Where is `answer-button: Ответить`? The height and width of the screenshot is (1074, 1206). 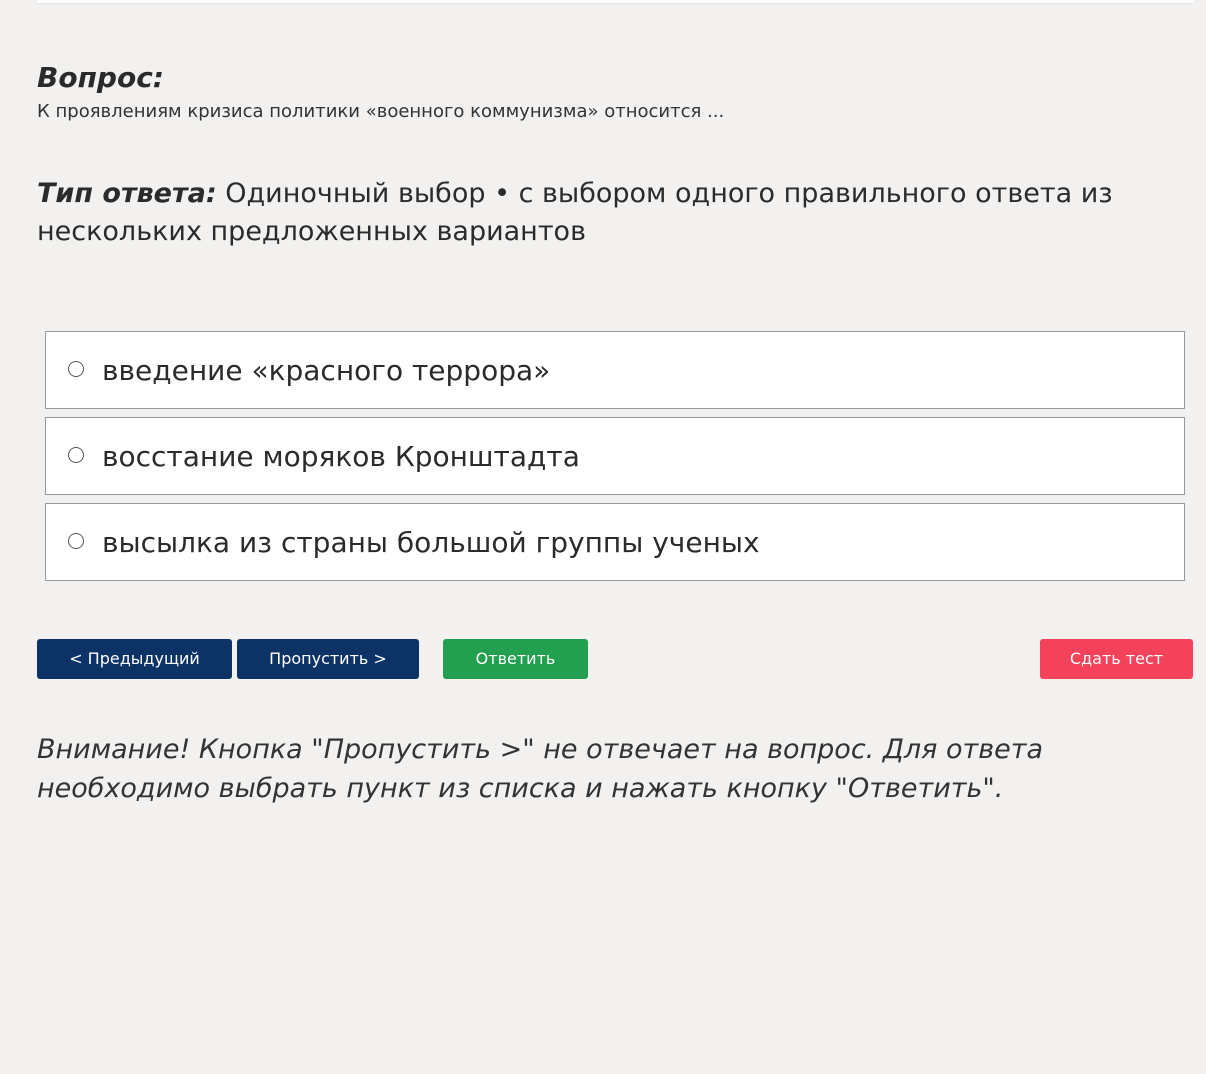 answer-button: Ответить is located at coordinates (515, 659).